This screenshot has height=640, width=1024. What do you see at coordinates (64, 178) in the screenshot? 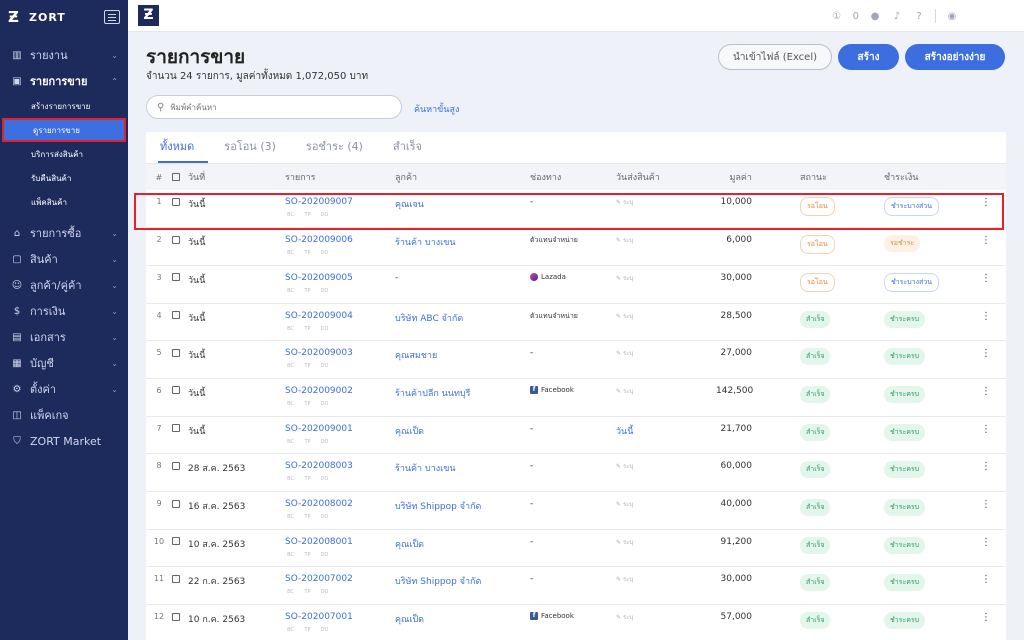
I see `sidebar-sub-return: รับคืนสินค้า` at bounding box center [64, 178].